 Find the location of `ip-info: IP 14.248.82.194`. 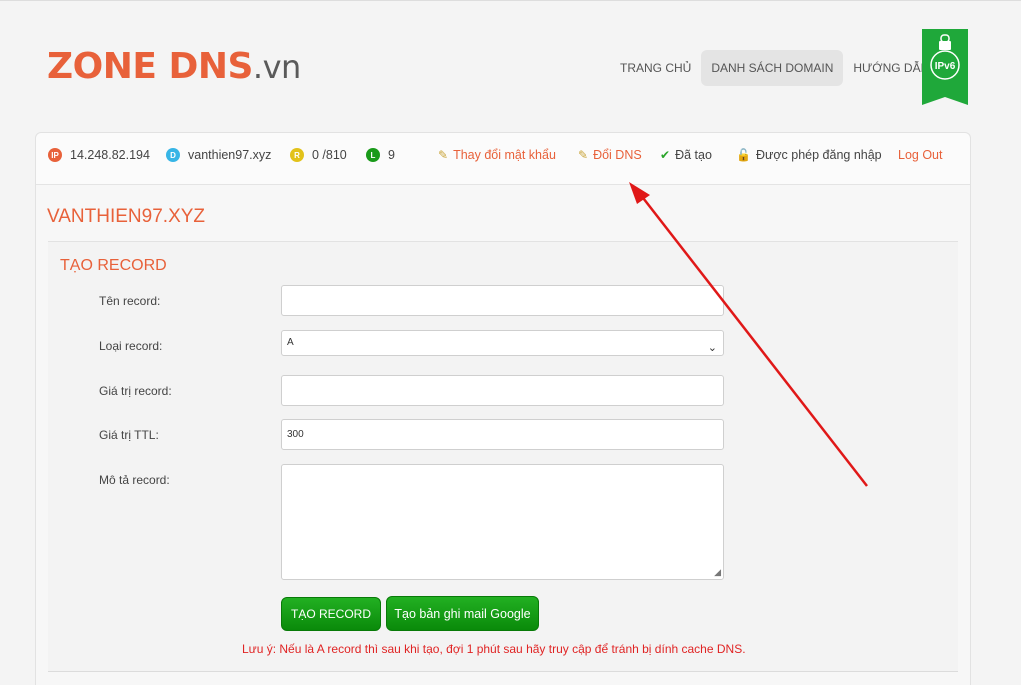

ip-info: IP 14.248.82.194 is located at coordinates (99, 155).